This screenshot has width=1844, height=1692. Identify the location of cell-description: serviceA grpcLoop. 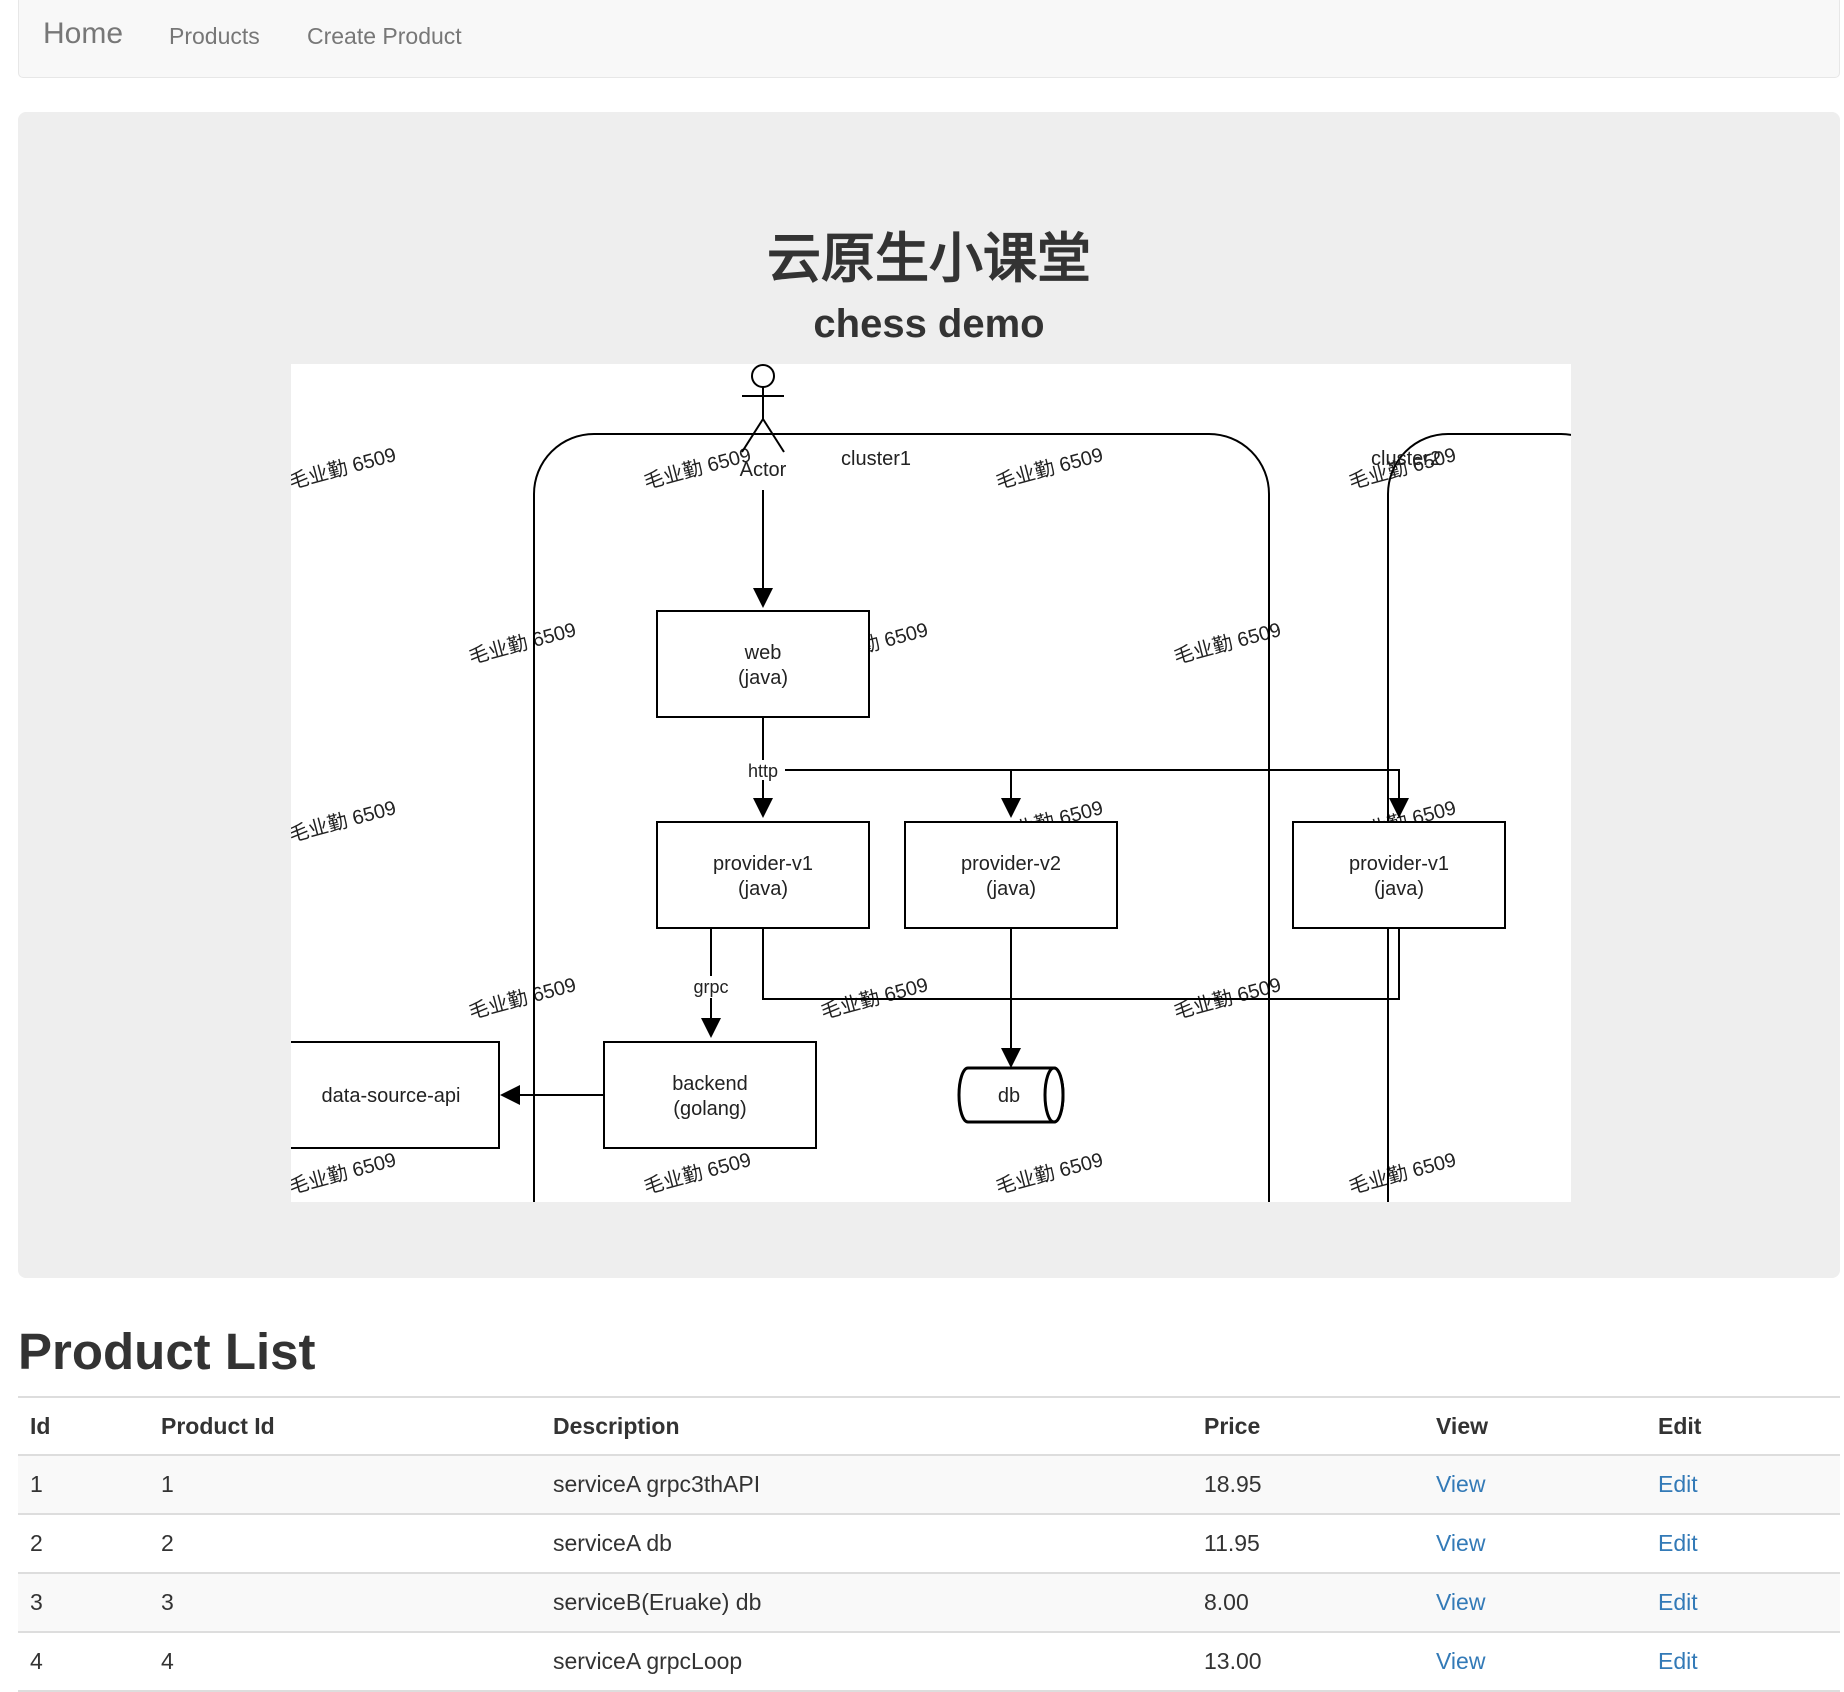
(866, 1661).